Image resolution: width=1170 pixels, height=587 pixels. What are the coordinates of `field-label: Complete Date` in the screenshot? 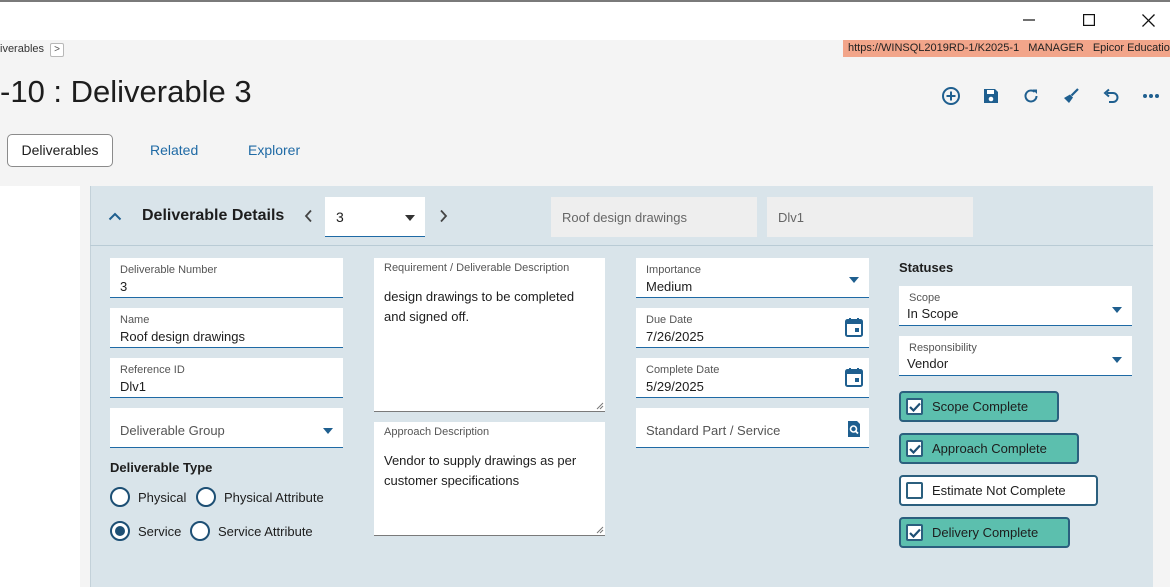 It's located at (683, 370).